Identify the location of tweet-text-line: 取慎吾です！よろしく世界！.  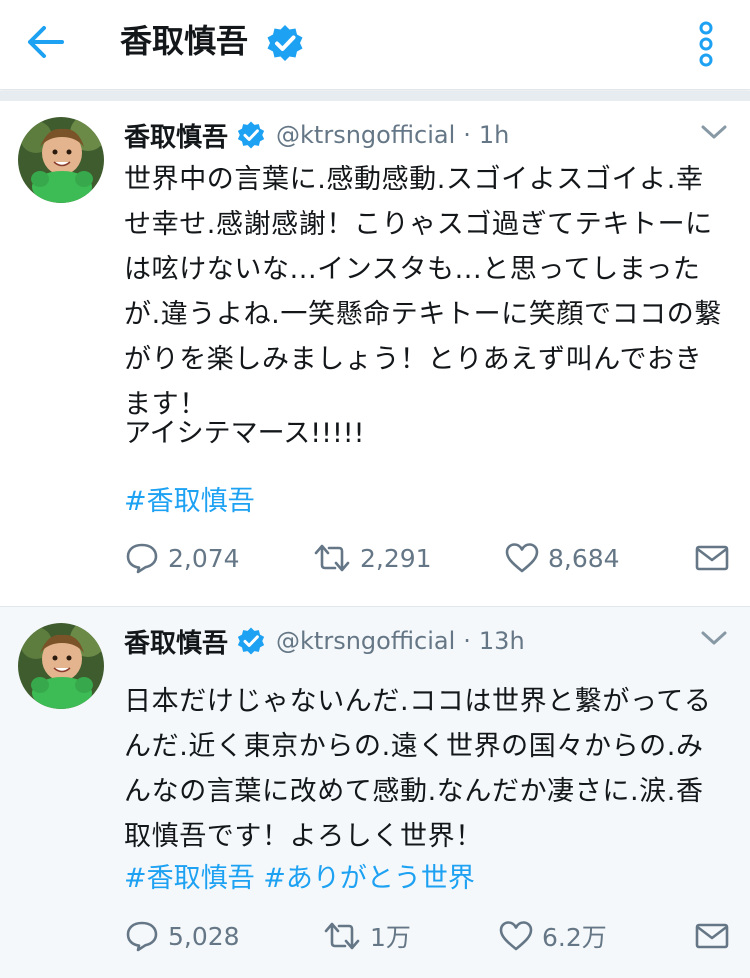
(303, 836).